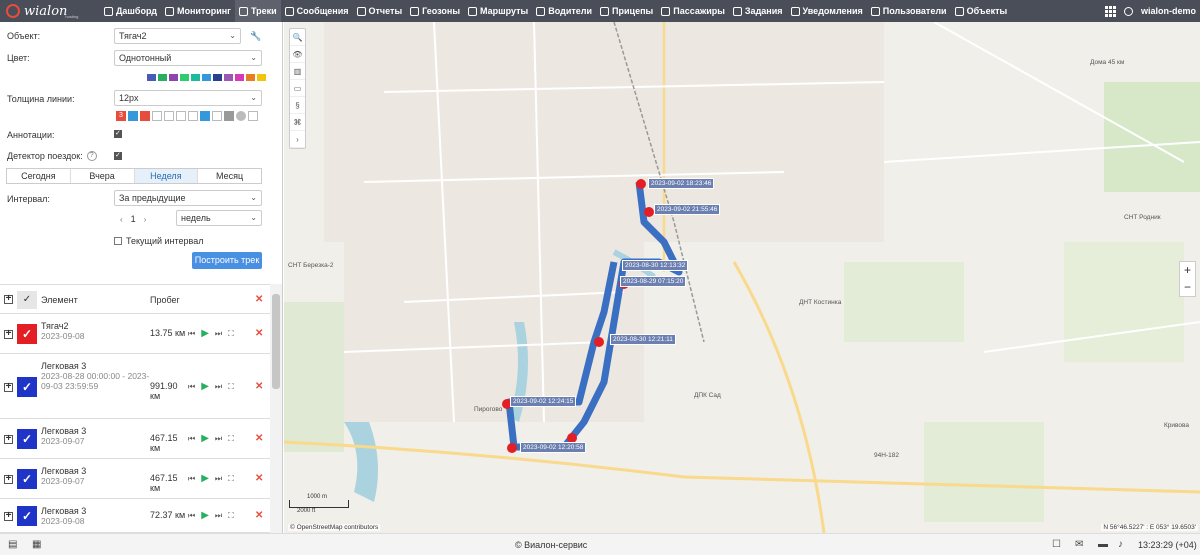  What do you see at coordinates (259, 299) in the screenshot?
I see `delete-all-icon: ✕` at bounding box center [259, 299].